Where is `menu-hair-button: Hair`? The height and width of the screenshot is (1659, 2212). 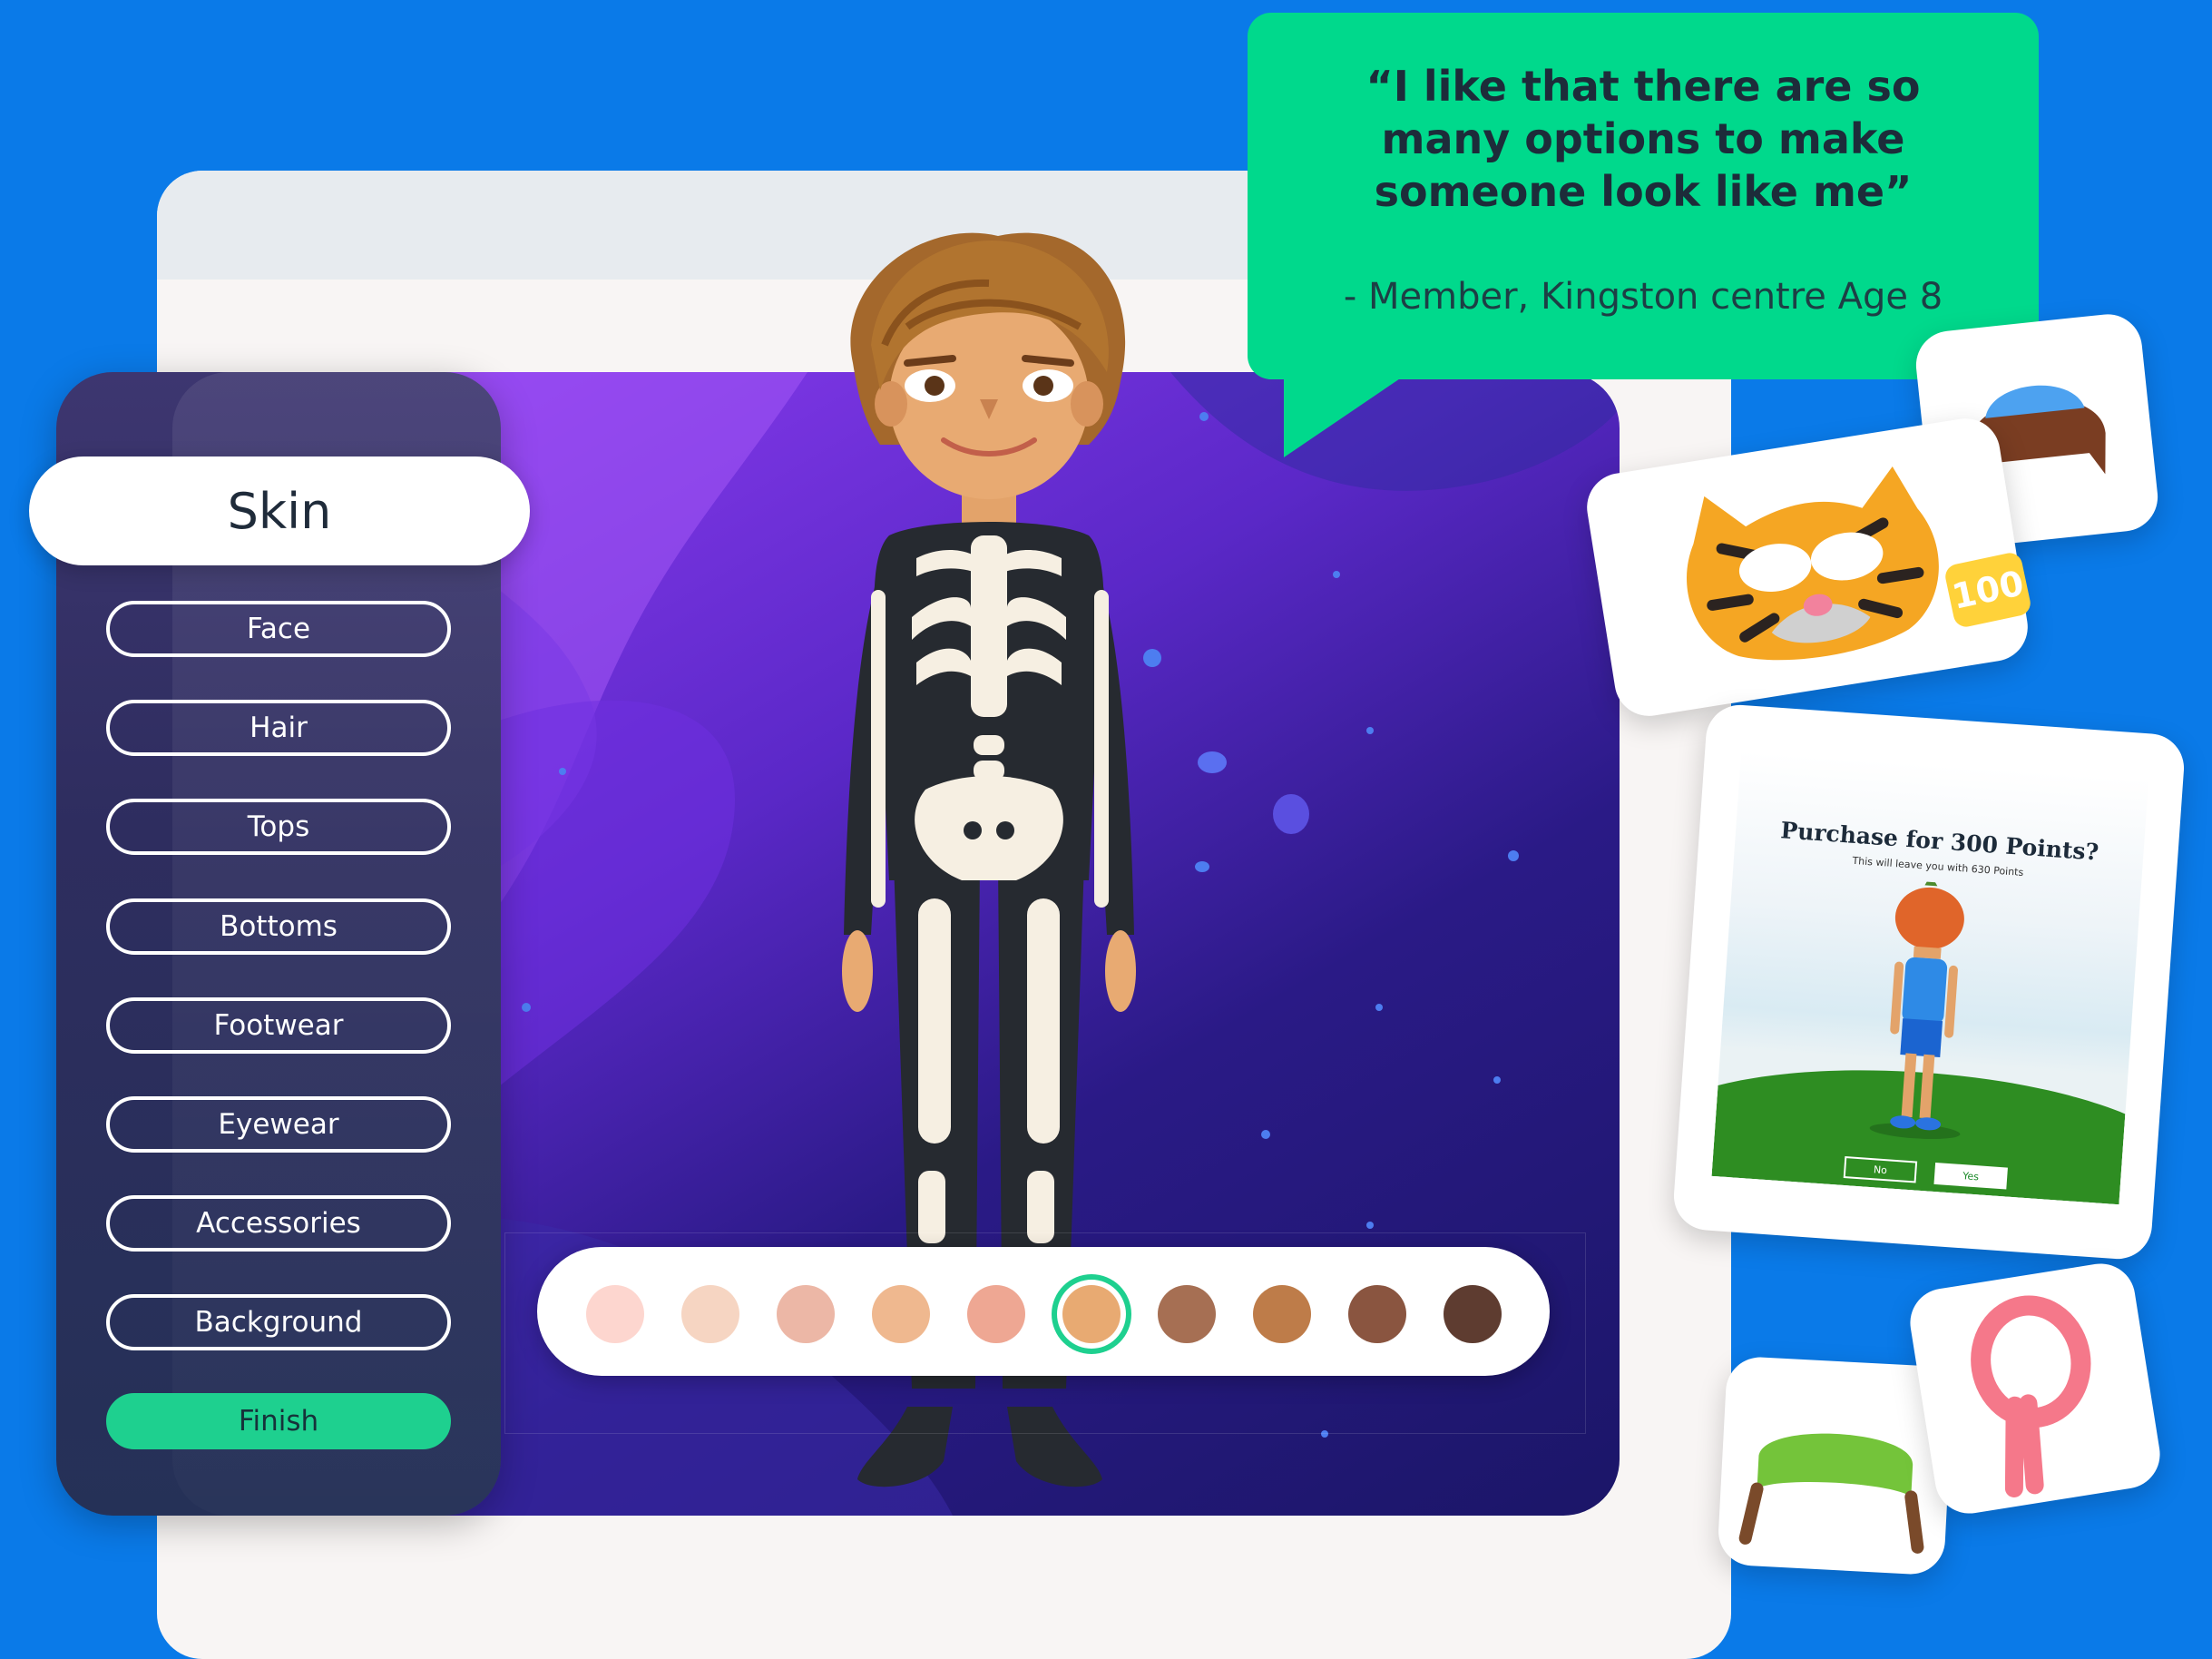 menu-hair-button: Hair is located at coordinates (278, 728).